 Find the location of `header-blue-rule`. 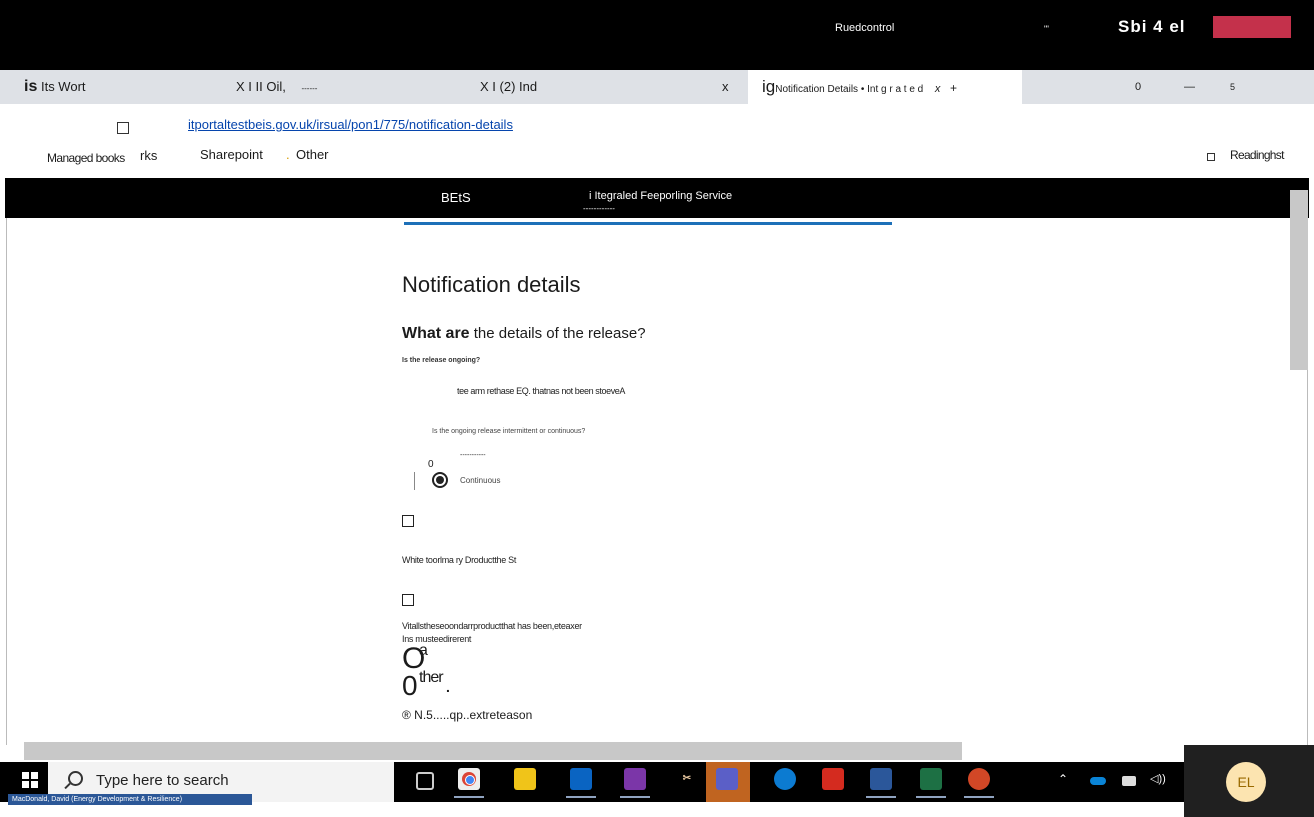

header-blue-rule is located at coordinates (648, 223).